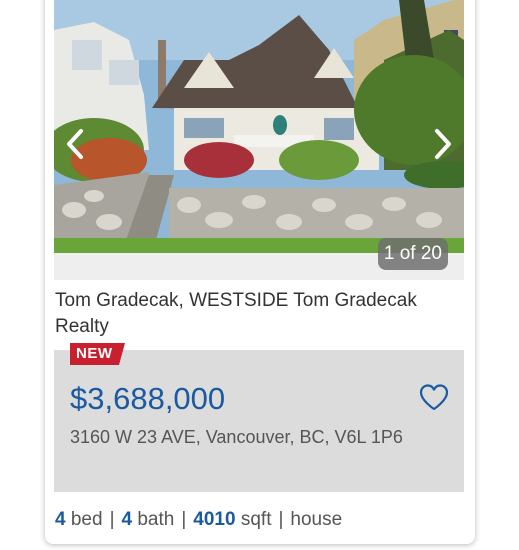 The width and height of the screenshot is (519, 550). What do you see at coordinates (86, 519) in the screenshot?
I see `beds-label: bed` at bounding box center [86, 519].